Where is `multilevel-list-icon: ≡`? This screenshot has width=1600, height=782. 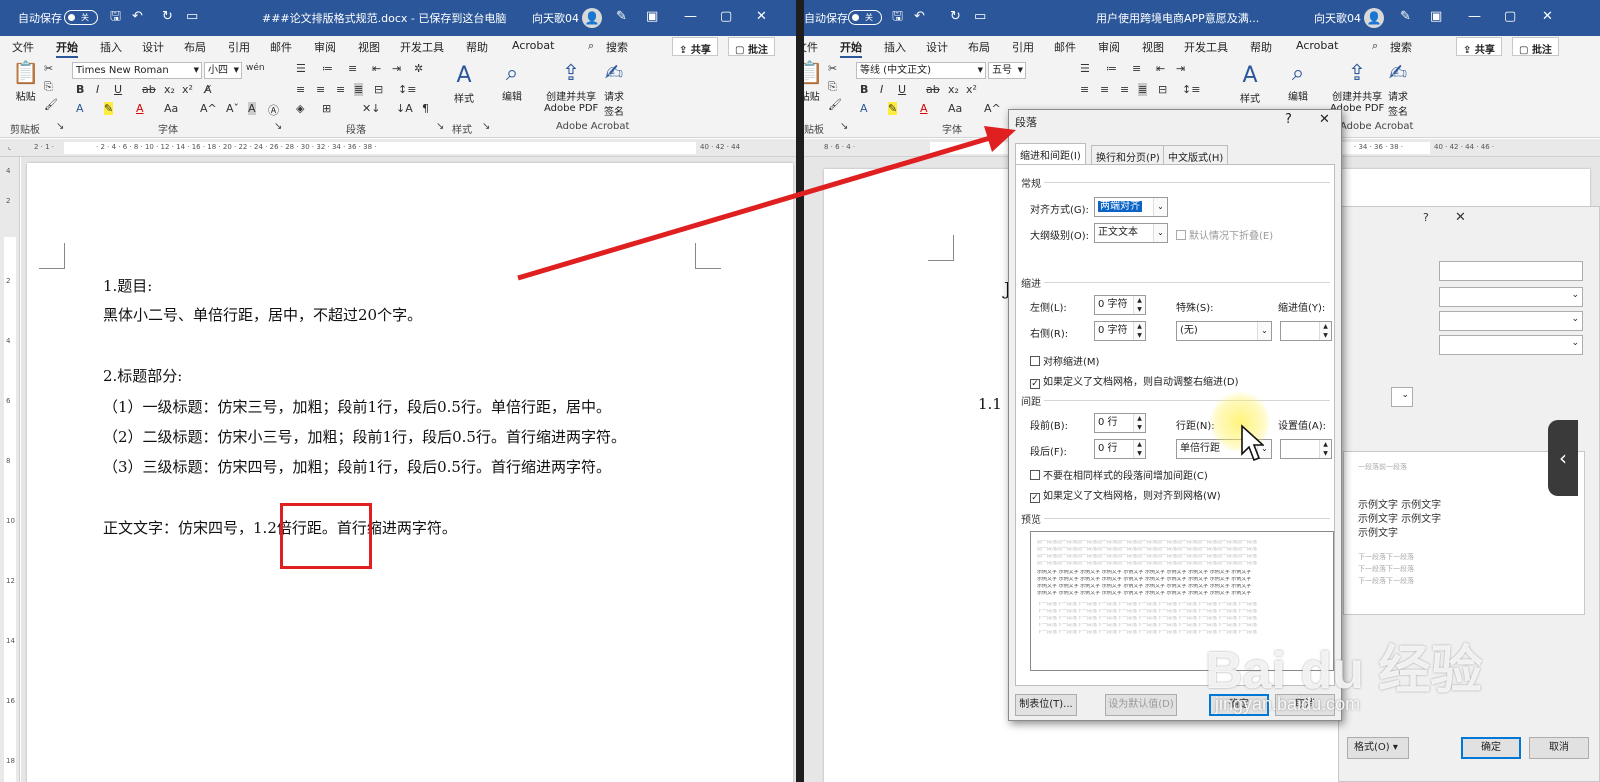
multilevel-list-icon: ≡ is located at coordinates (1136, 68).